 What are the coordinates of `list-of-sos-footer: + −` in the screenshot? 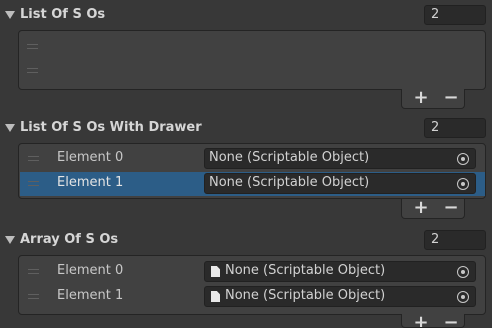 It's located at (433, 99).